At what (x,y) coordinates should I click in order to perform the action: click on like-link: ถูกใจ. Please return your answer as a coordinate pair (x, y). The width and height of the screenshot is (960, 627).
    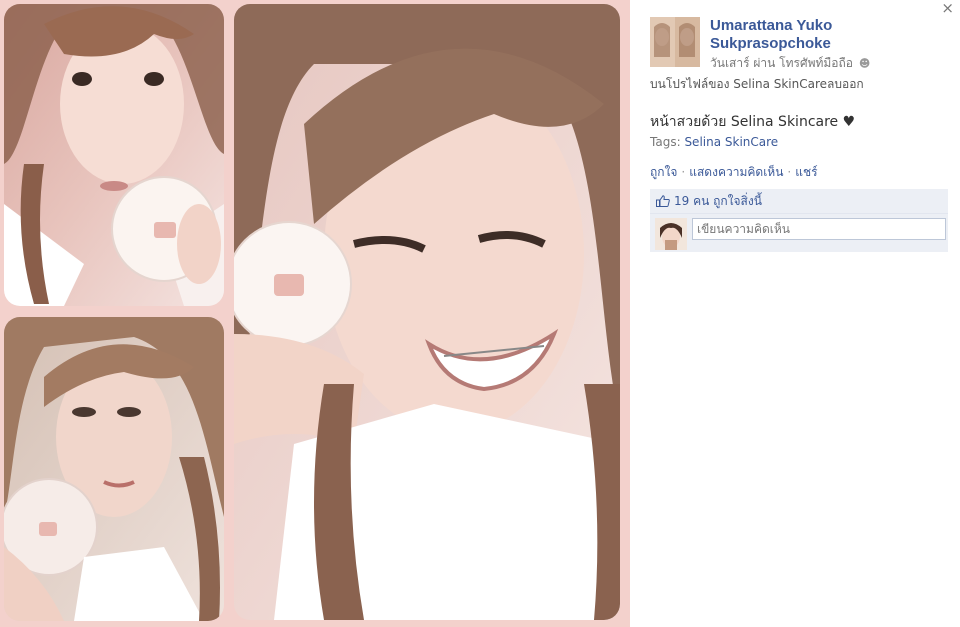
    Looking at the image, I should click on (663, 172).